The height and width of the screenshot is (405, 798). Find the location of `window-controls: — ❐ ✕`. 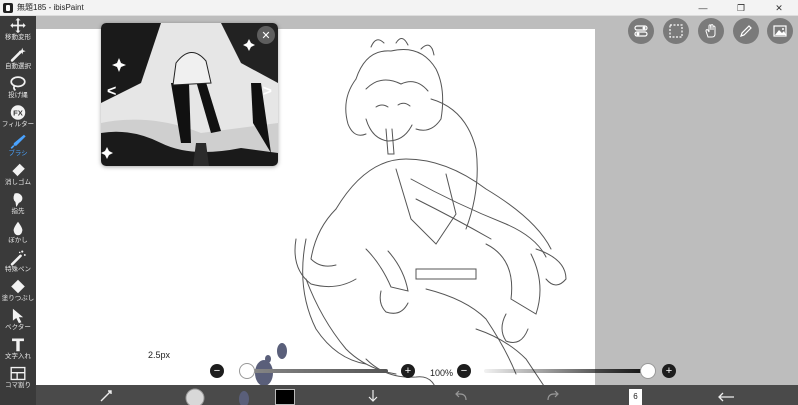

window-controls: — ❐ ✕ is located at coordinates (741, 8).